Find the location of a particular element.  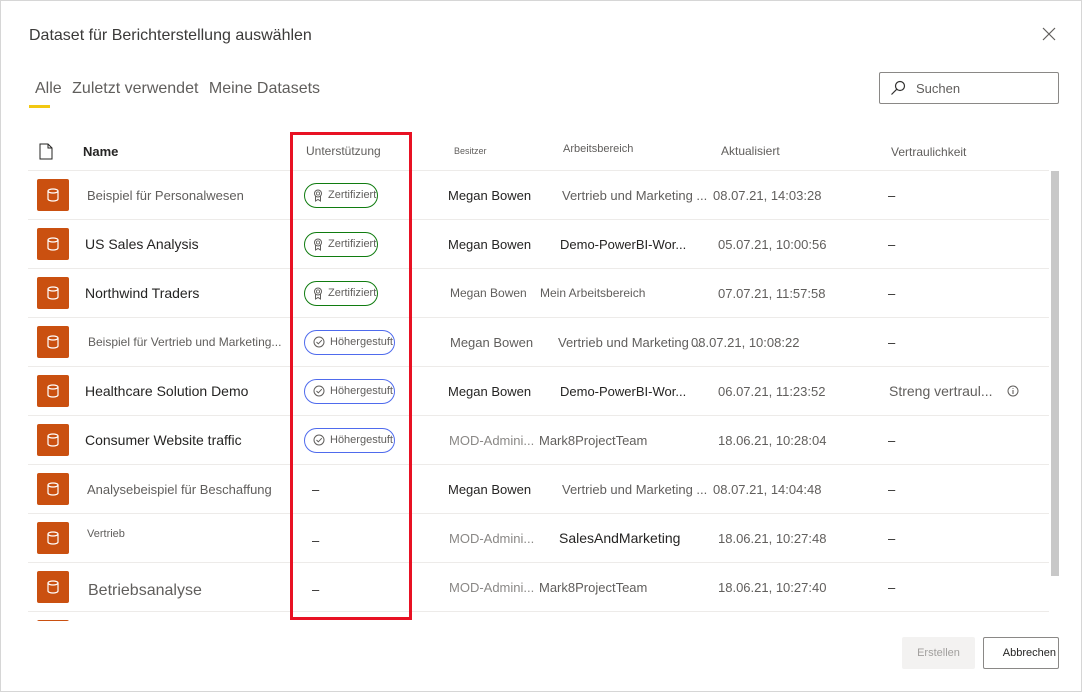

dataset-name: Healthcare Solution Demo is located at coordinates (166, 391).